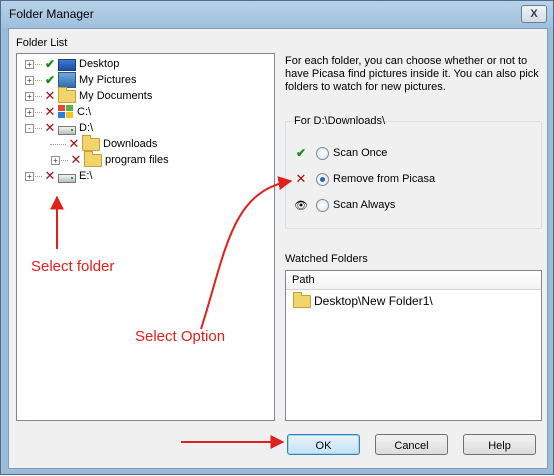 The height and width of the screenshot is (476, 554). What do you see at coordinates (86, 128) in the screenshot?
I see `tree-item-label: D:\` at bounding box center [86, 128].